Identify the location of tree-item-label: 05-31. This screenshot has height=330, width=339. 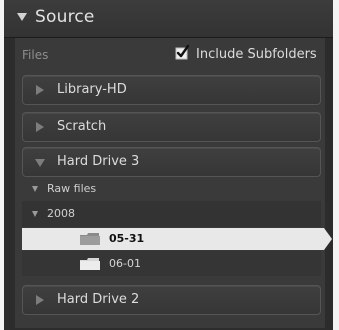
(127, 238).